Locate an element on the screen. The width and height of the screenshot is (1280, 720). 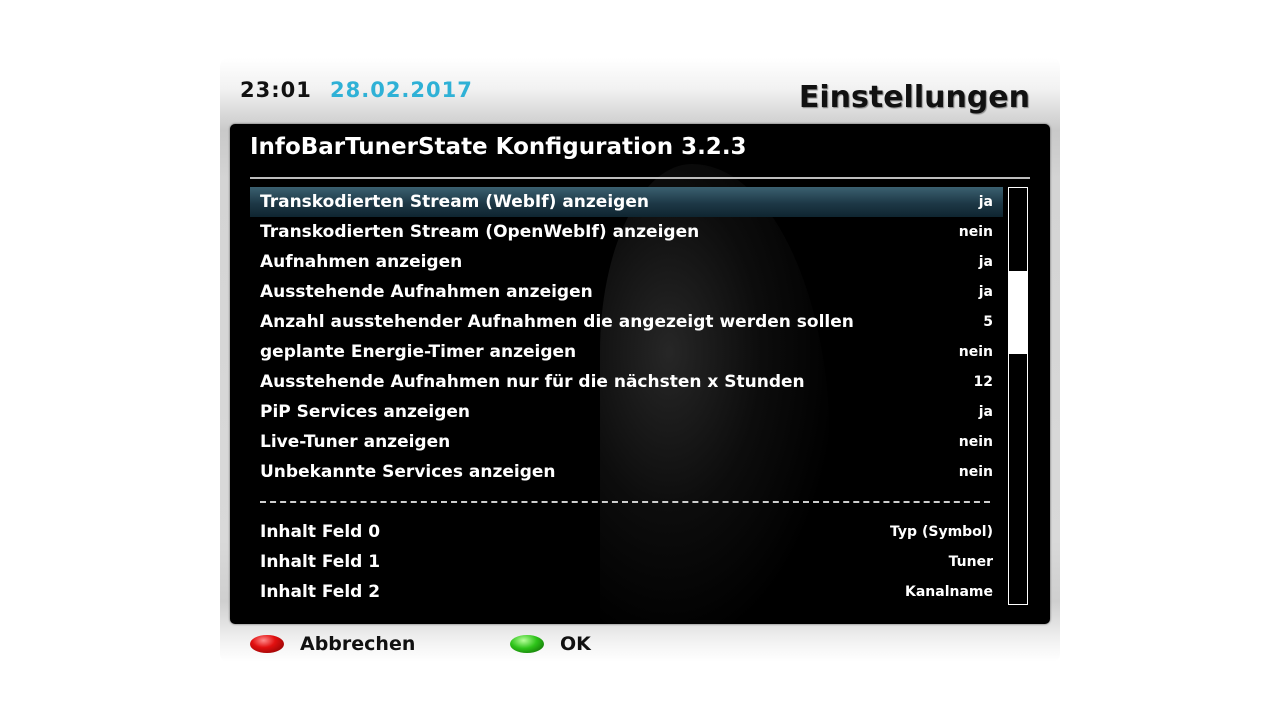
setting-row-field-1: Inhalt Feld 1 Tuner is located at coordinates (626, 562).